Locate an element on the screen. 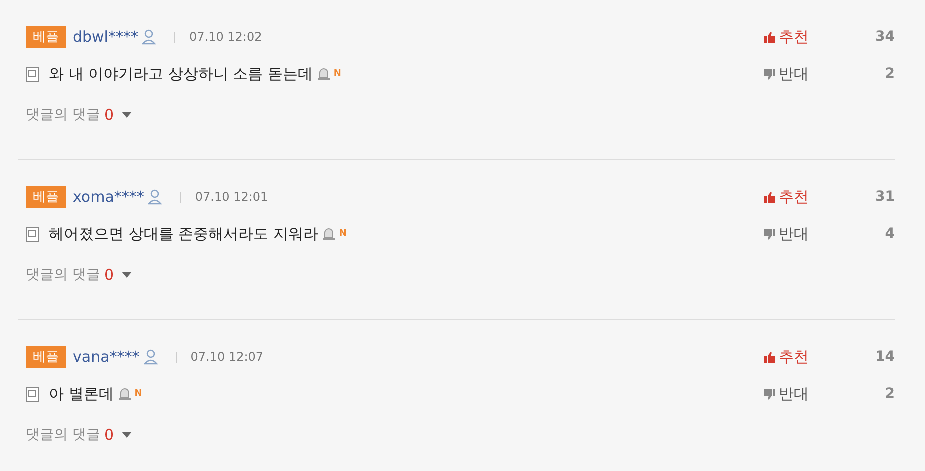 This screenshot has width=925, height=471. upvote-count: 34 is located at coordinates (885, 37).